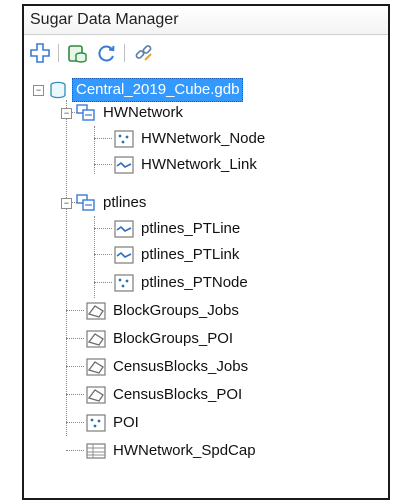 Image resolution: width=410 pixels, height=504 pixels. What do you see at coordinates (104, 19) in the screenshot?
I see `panel-title: Sugar Data Manager` at bounding box center [104, 19].